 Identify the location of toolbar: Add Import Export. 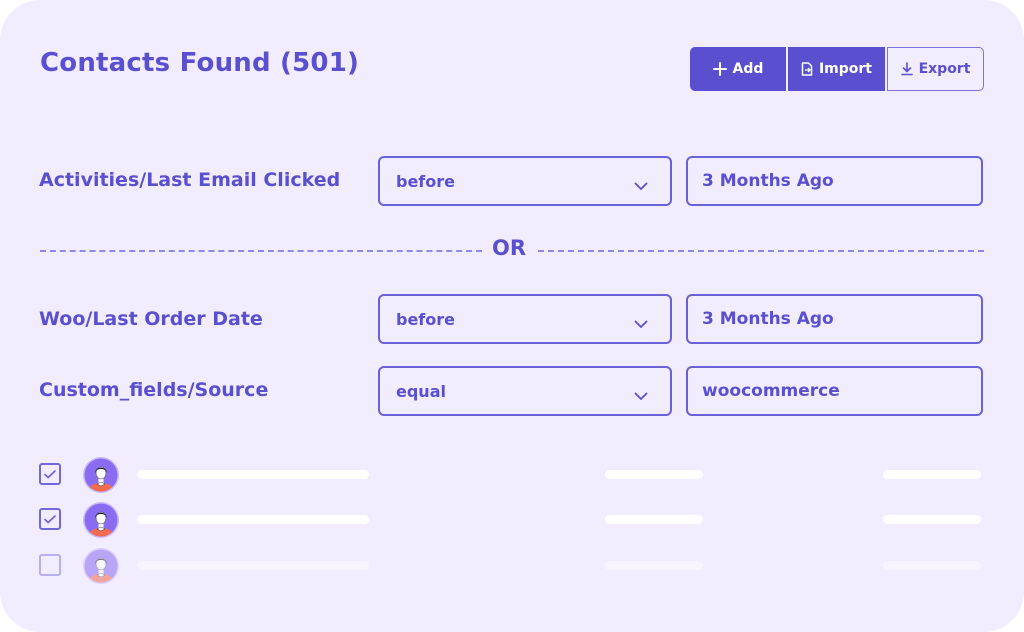
(837, 69).